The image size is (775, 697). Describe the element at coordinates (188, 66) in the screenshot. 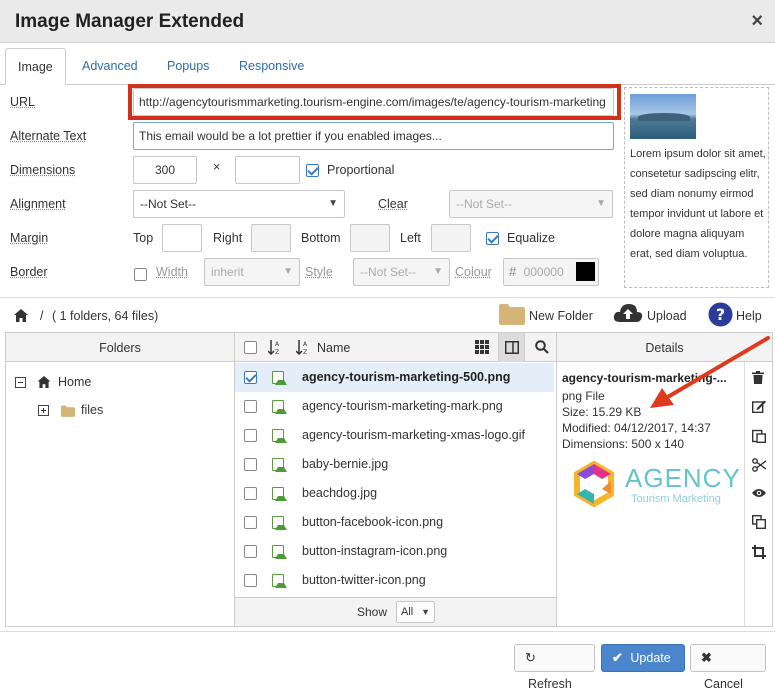

I see `tab-popups: Popups` at that location.